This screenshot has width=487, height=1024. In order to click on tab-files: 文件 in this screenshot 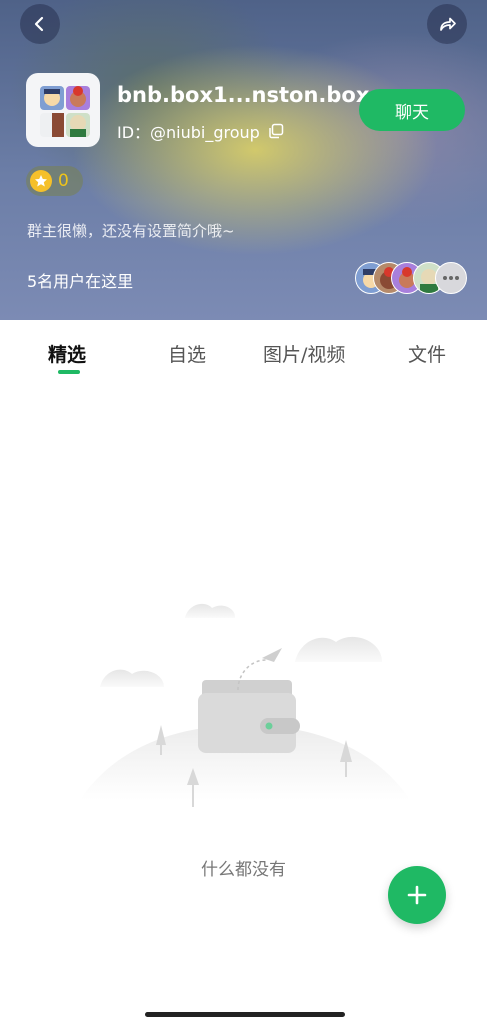, I will do `click(427, 353)`.